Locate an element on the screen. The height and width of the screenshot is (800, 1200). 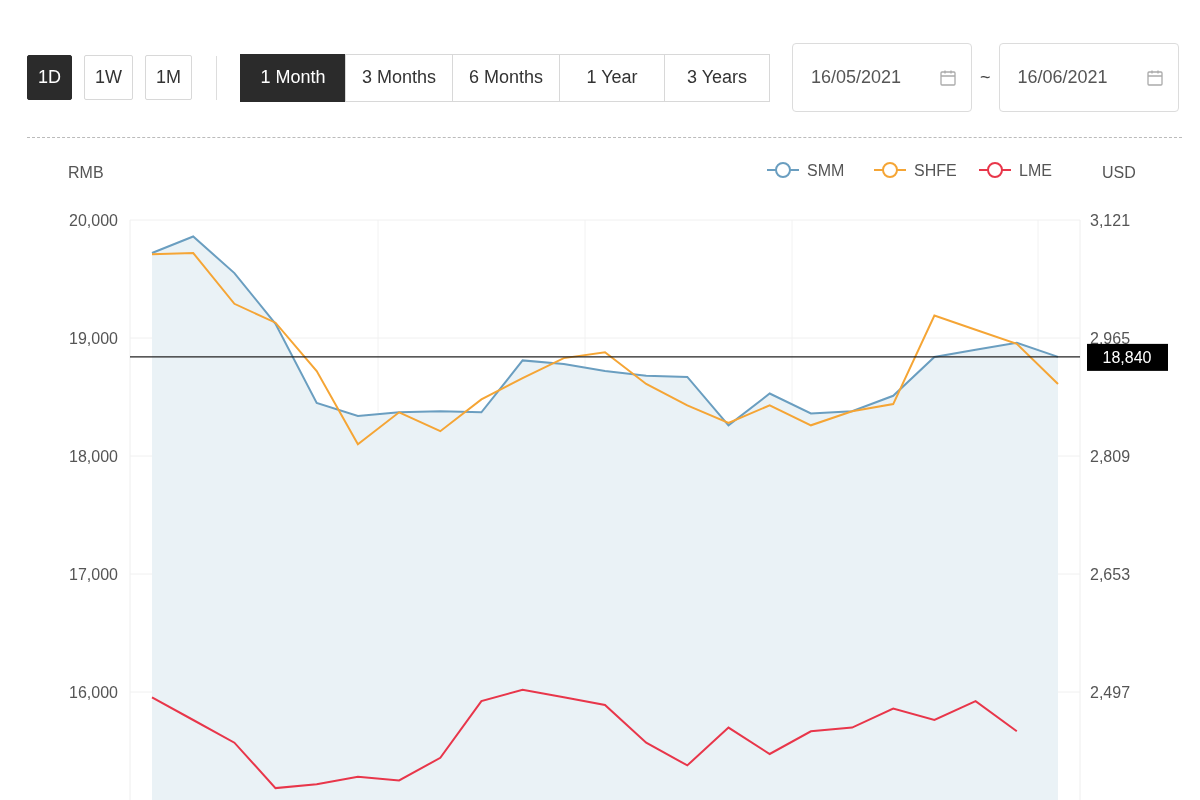
legend-item: LME is located at coordinates (1015, 170).